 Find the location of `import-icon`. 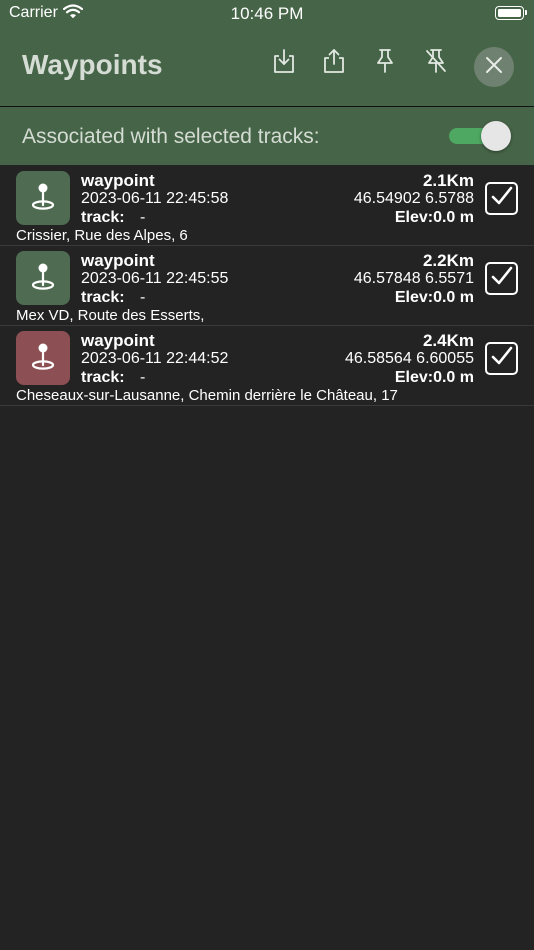

import-icon is located at coordinates (284, 63).